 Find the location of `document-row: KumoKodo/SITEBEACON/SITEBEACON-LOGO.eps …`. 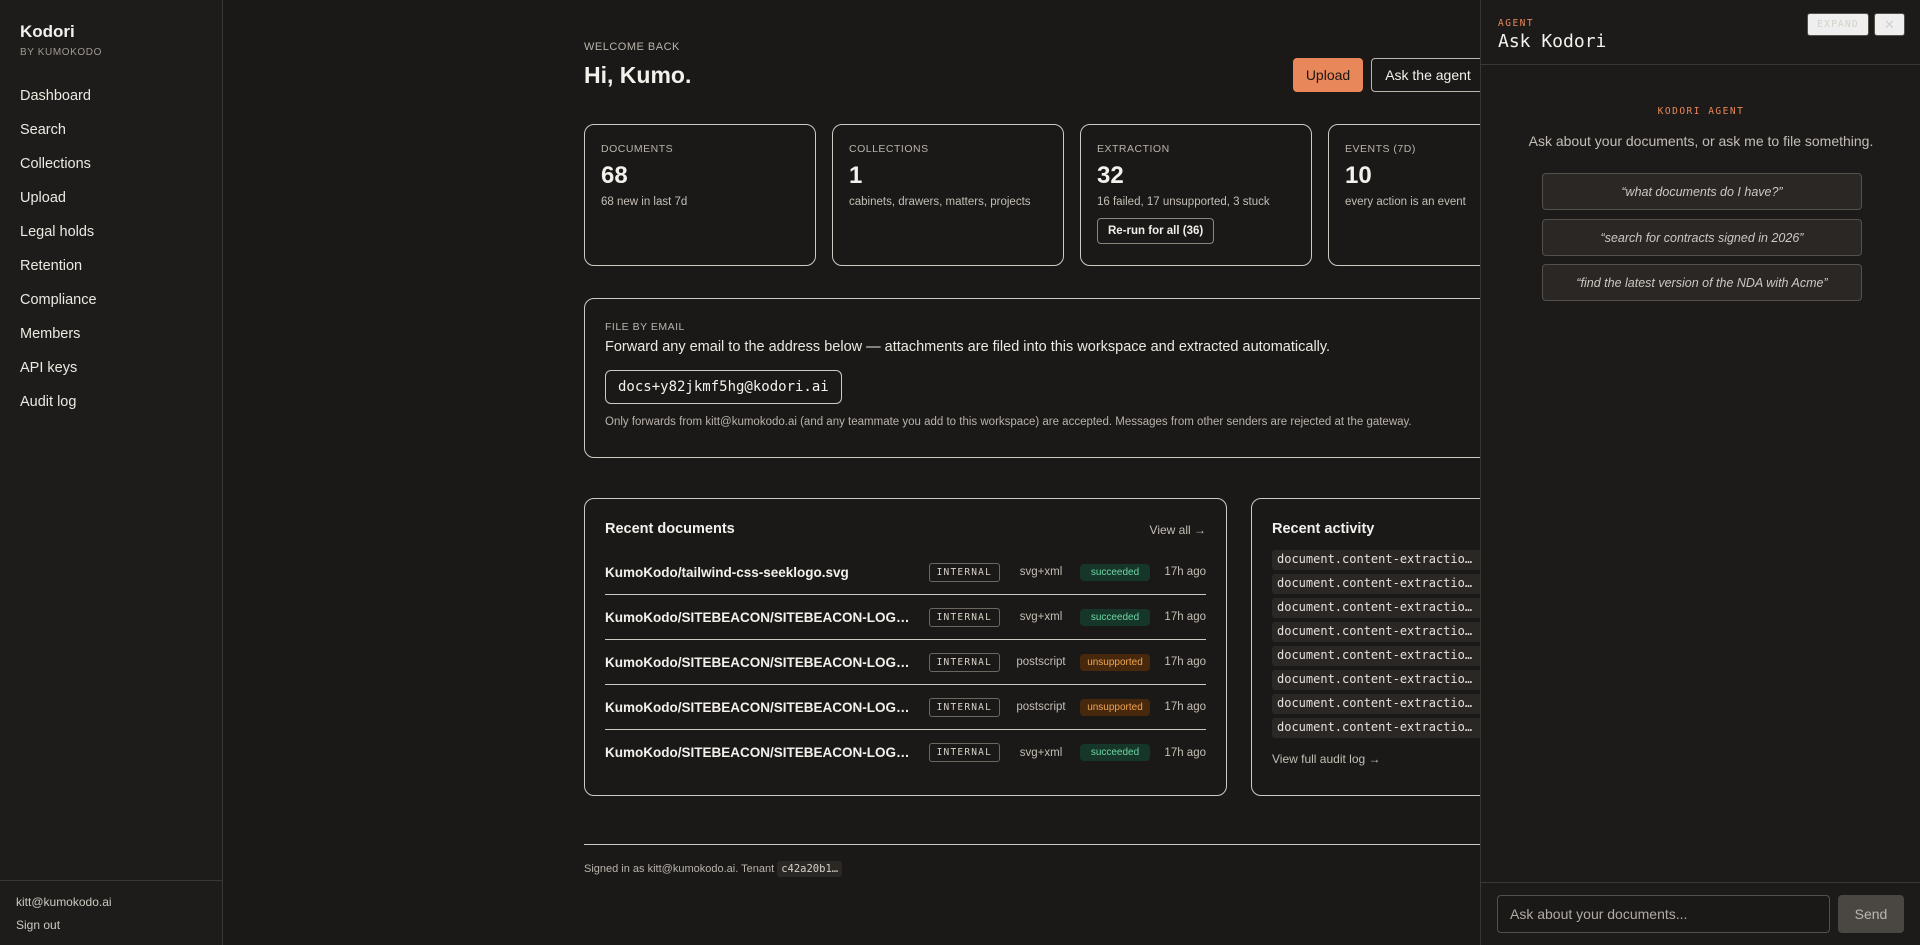

document-row: KumoKodo/SITEBEACON/SITEBEACON-LOGO.eps … is located at coordinates (905, 707).